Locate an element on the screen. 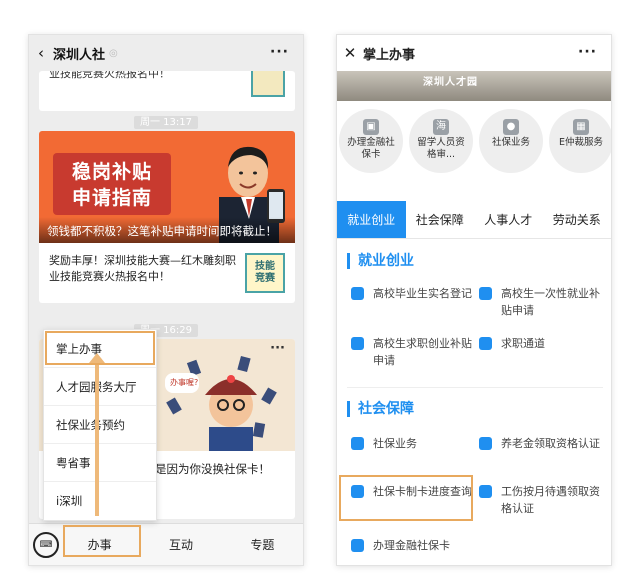 The height and width of the screenshot is (588, 640). graduate-cap-icon is located at coordinates (357, 293).